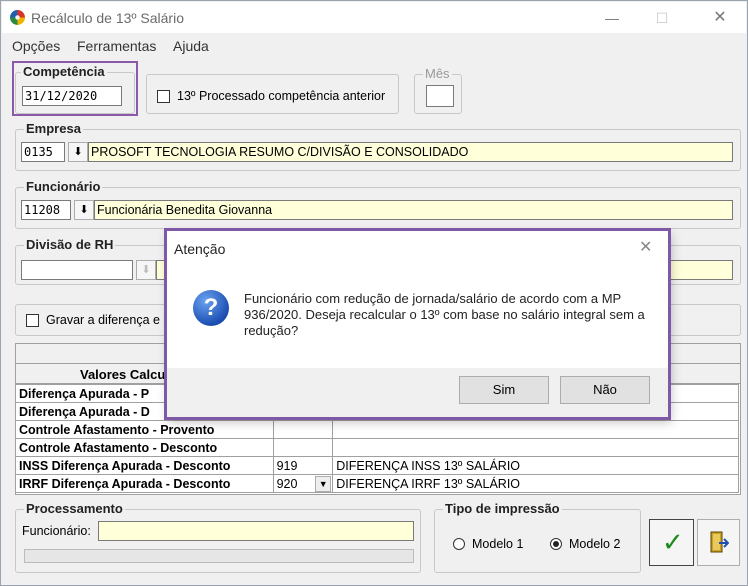 This screenshot has width=748, height=586. I want to click on funcionario-name-field: Funcionária Benedita Giovanna, so click(413, 210).